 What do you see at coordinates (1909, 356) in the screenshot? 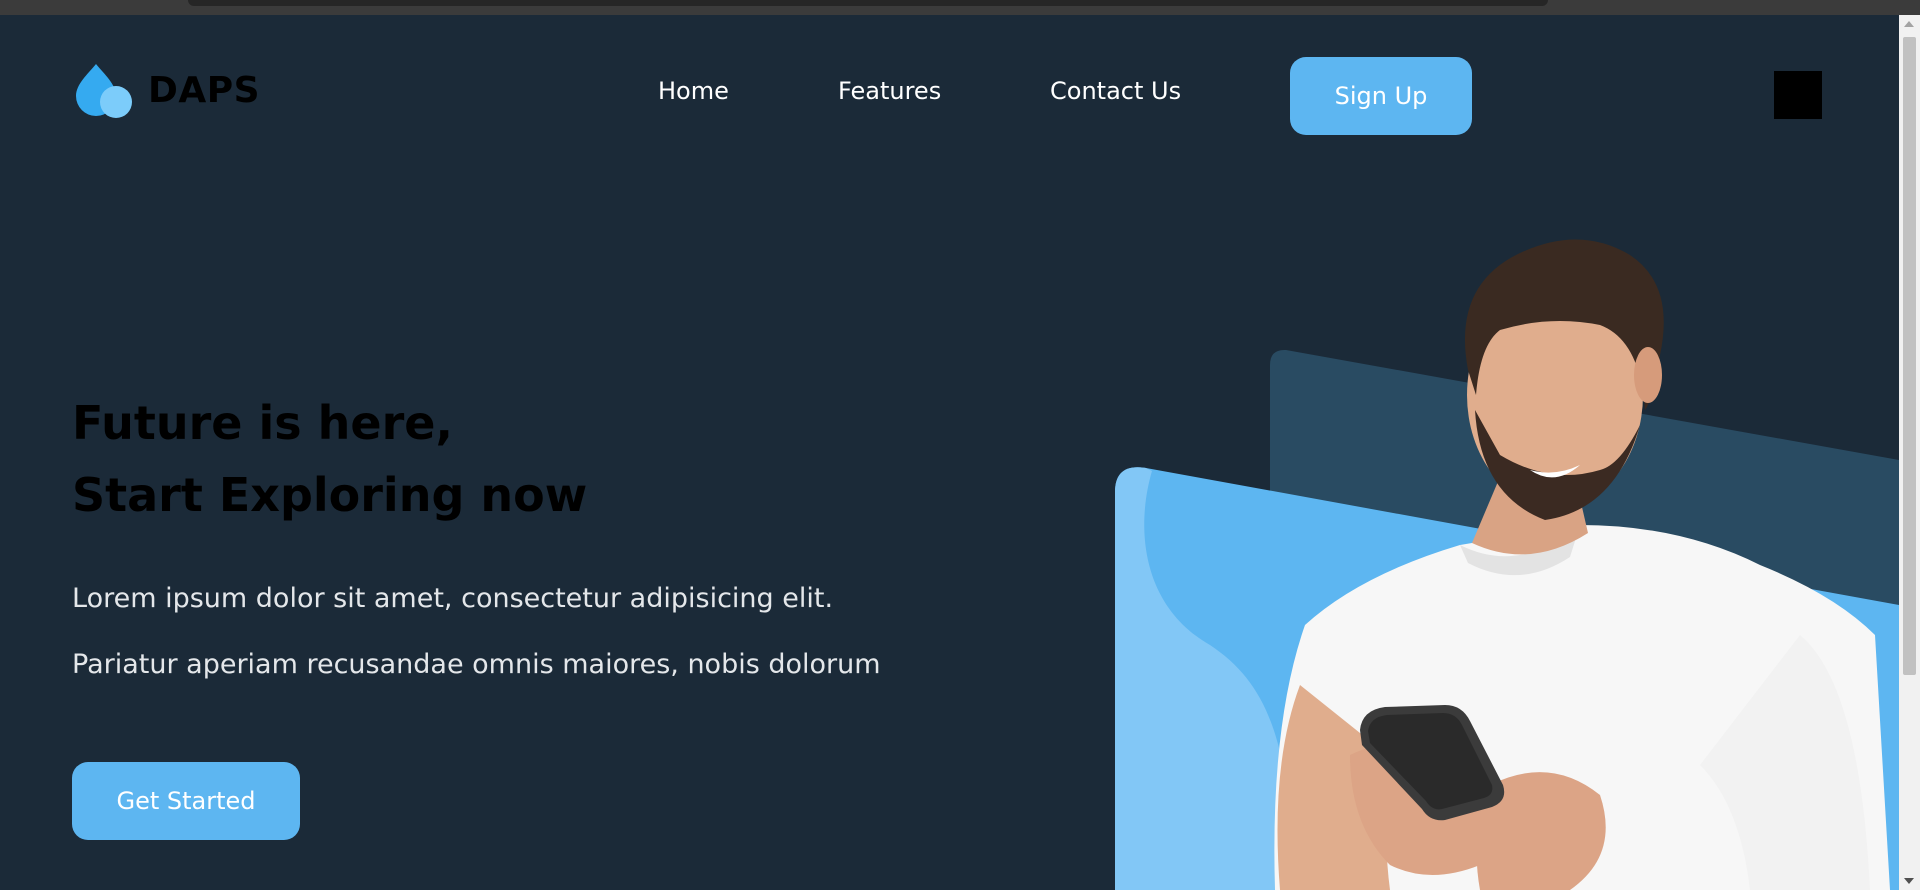
I see `scrollbar-thumb` at bounding box center [1909, 356].